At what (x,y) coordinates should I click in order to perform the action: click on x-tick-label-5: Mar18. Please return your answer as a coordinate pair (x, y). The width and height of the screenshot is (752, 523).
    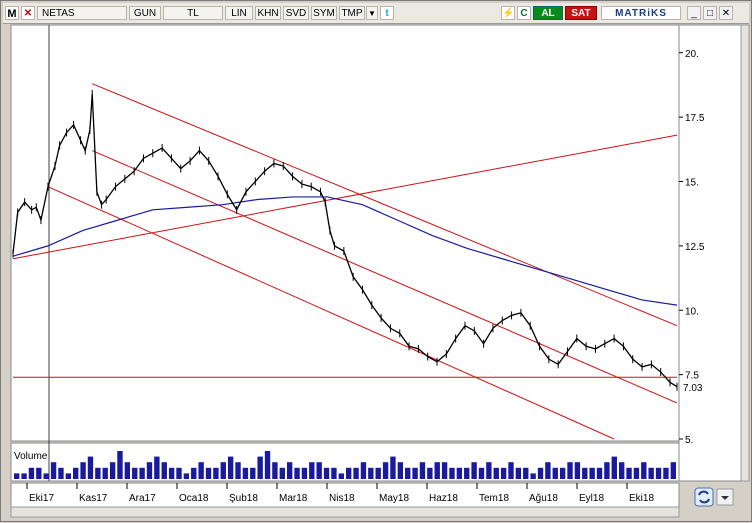
    Looking at the image, I should click on (293, 498).